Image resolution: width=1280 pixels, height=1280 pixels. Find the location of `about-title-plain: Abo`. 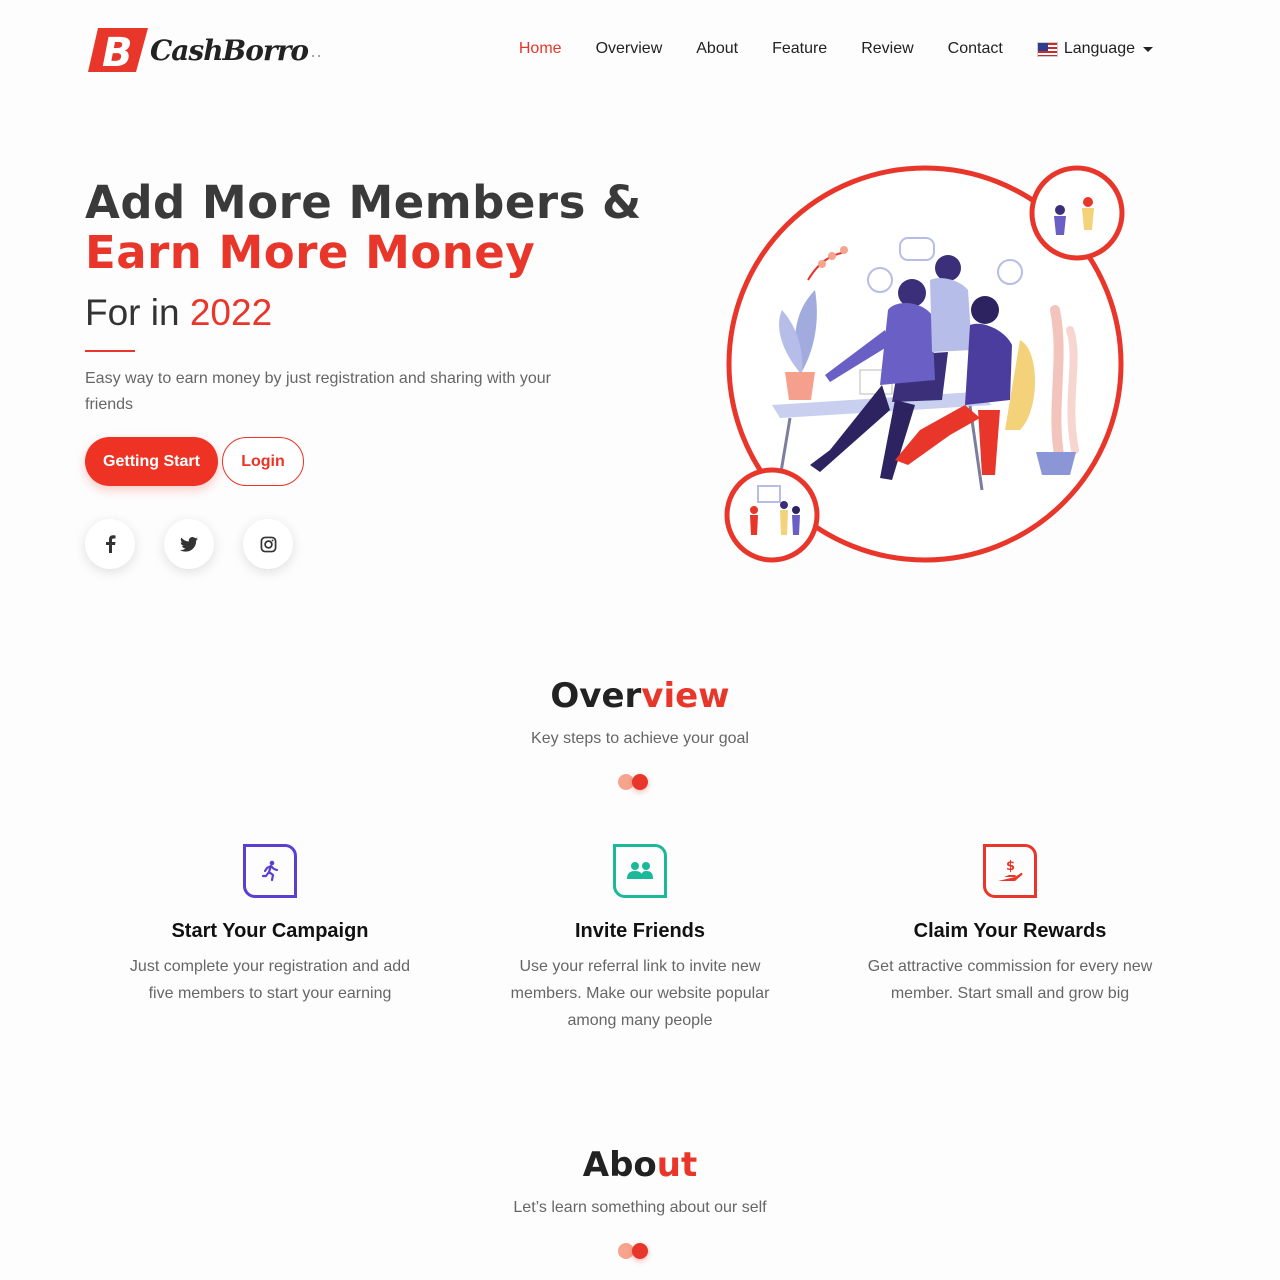

about-title-plain: Abo is located at coordinates (619, 1165).